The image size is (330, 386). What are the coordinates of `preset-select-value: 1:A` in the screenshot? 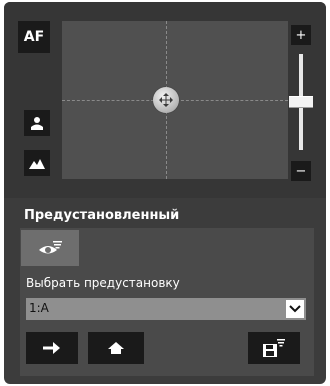 It's located at (39, 308).